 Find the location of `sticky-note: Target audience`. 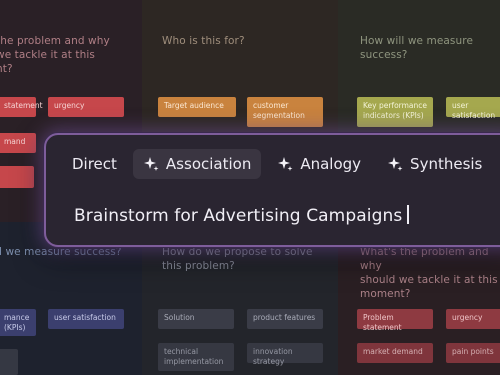

sticky-note: Target audience is located at coordinates (197, 107).